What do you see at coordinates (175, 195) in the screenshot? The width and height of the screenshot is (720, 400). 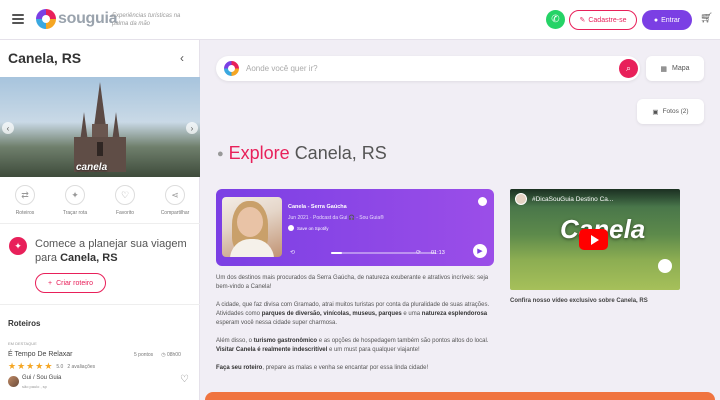 I see `share-icon: ⋖` at bounding box center [175, 195].